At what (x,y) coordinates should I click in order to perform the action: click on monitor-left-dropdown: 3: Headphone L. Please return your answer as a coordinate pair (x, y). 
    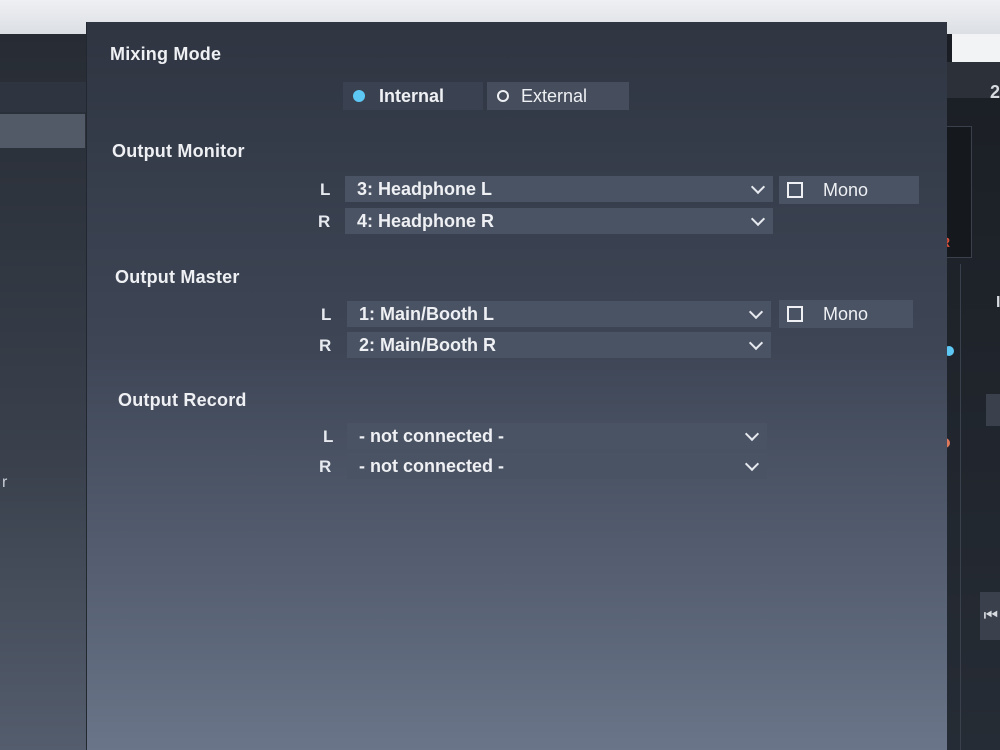
    Looking at the image, I should click on (559, 189).